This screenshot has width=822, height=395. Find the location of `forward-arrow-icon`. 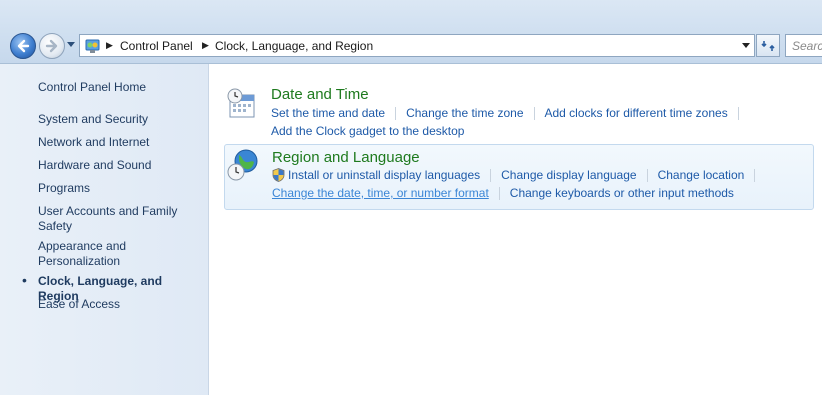

forward-arrow-icon is located at coordinates (51, 46).